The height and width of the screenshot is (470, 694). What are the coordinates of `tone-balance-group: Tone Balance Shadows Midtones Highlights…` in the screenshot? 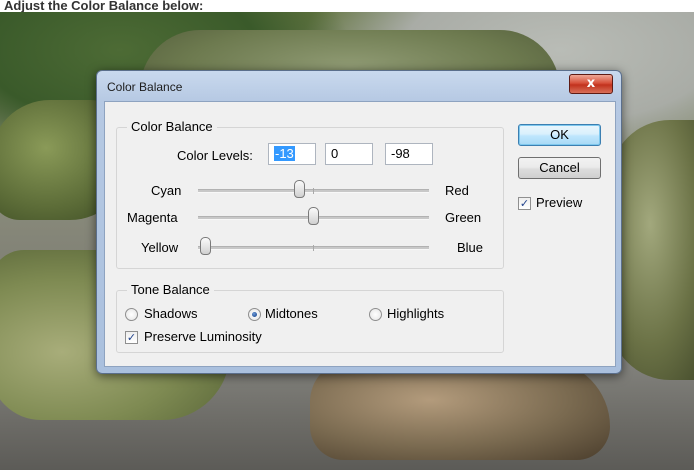 It's located at (310, 317).